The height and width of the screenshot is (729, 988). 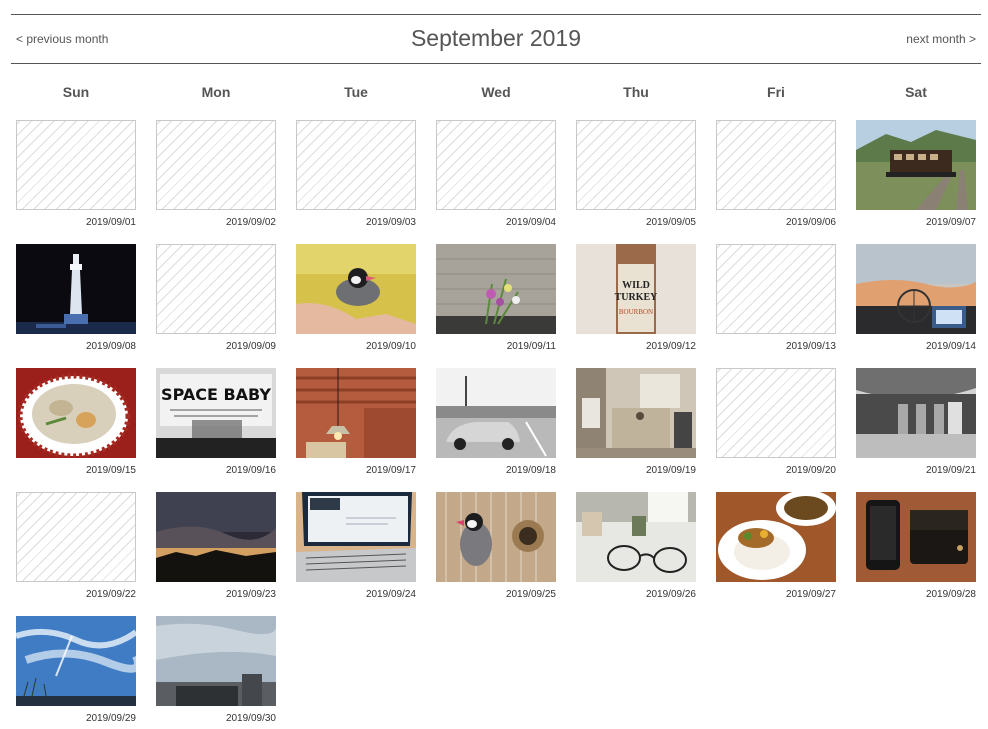 I want to click on day-cell: 2019/09/15, so click(x=76, y=425).